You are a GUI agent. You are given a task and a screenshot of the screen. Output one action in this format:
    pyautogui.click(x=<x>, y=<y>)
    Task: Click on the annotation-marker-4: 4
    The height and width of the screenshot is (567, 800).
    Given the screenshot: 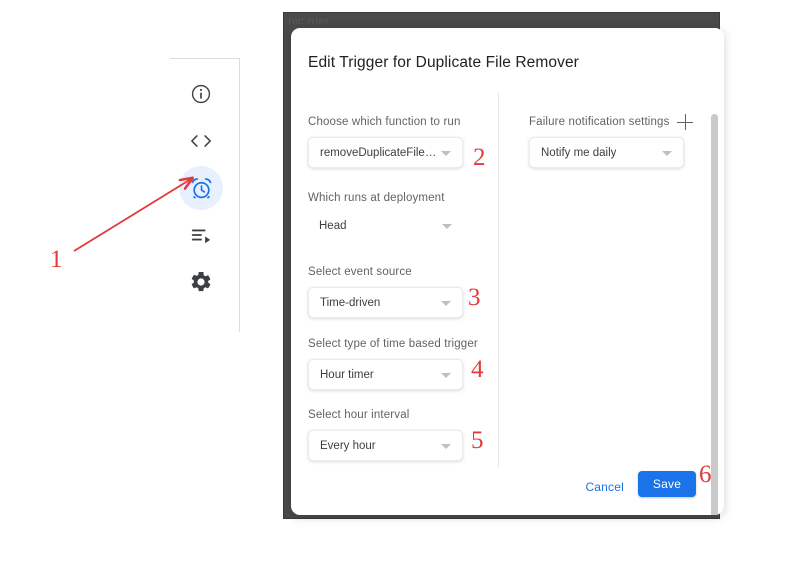 What is the action you would take?
    pyautogui.click(x=477, y=369)
    